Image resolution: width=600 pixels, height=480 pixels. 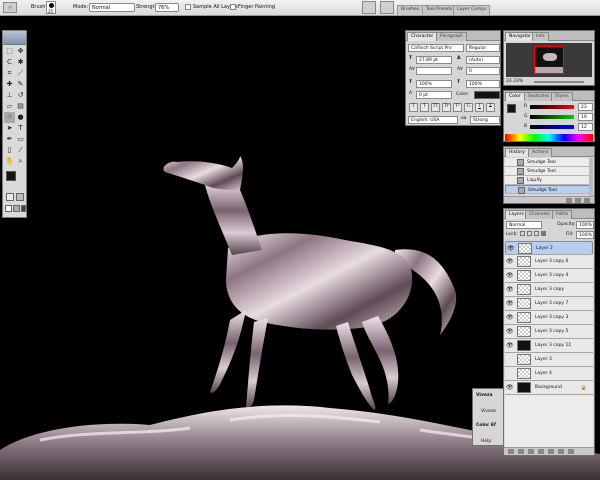 What do you see at coordinates (549, 262) in the screenshot?
I see `layer-row: 👁 Layer 3 copy 6` at bounding box center [549, 262].